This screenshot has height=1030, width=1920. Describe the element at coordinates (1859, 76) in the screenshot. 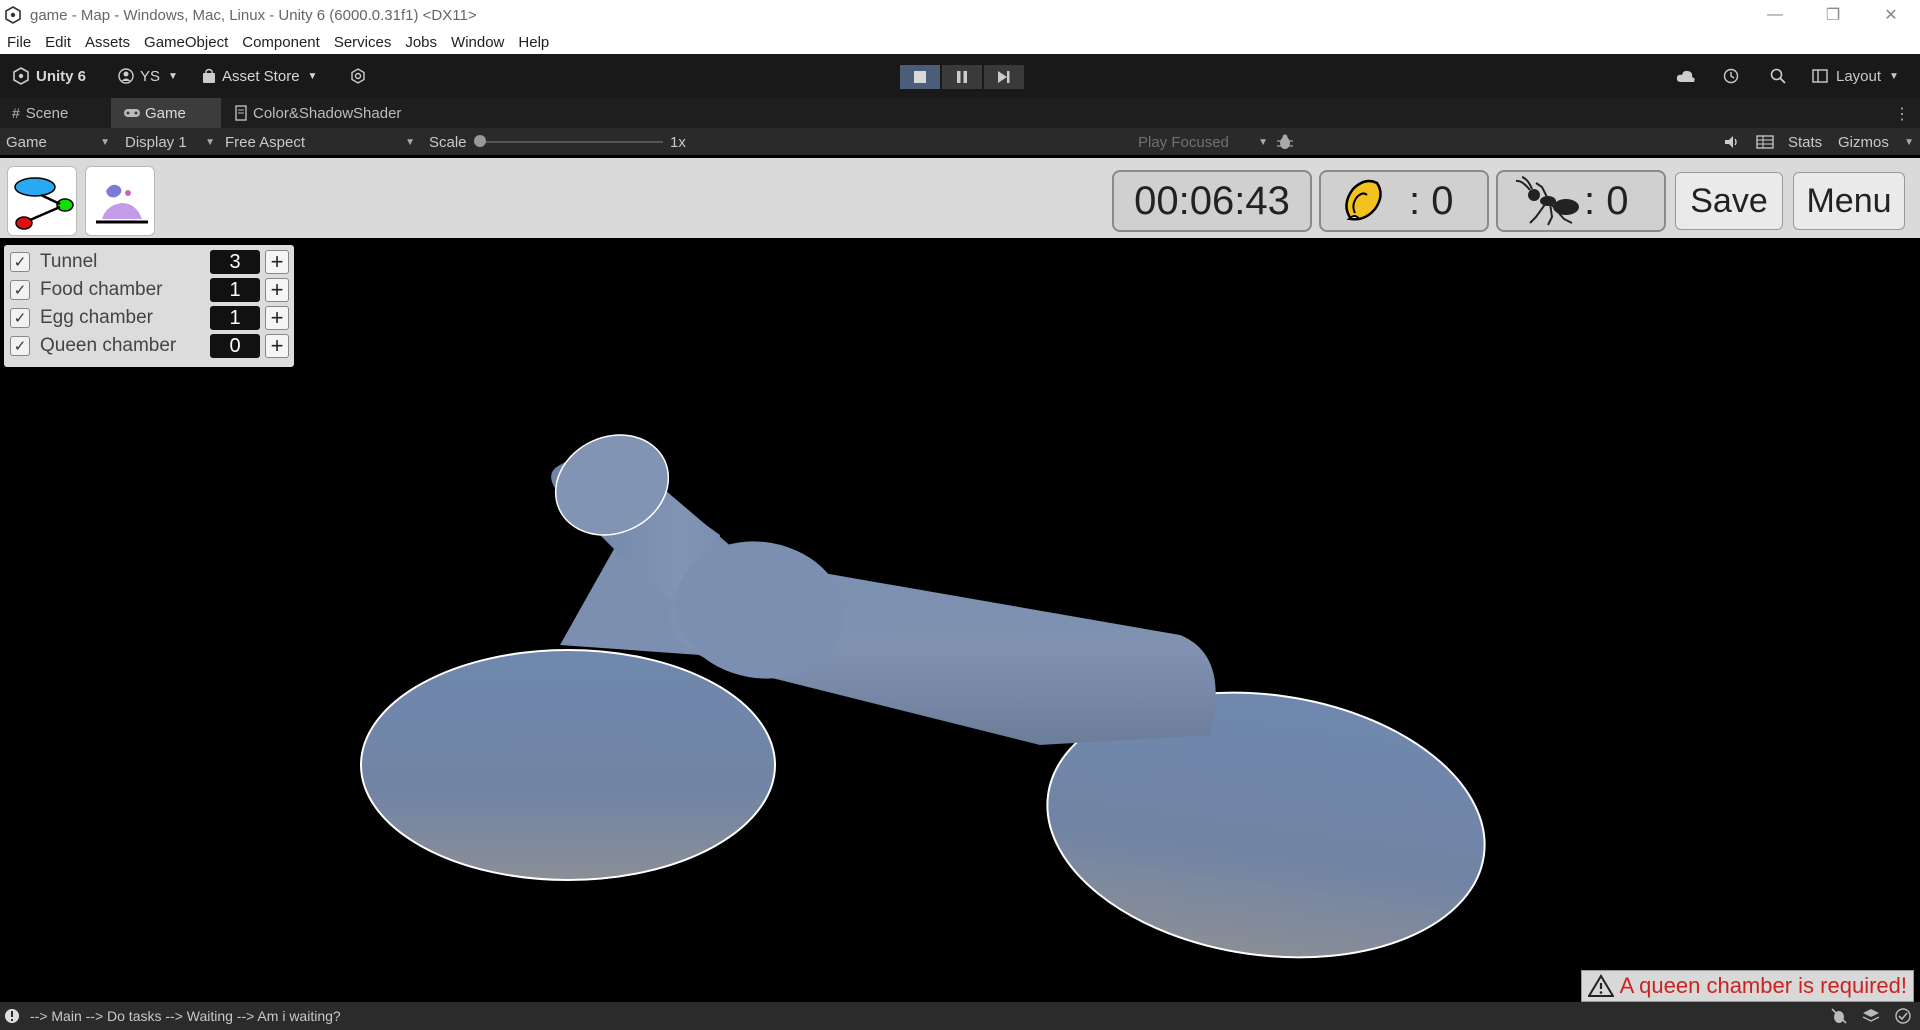

I see `layout-label: Layout` at that location.